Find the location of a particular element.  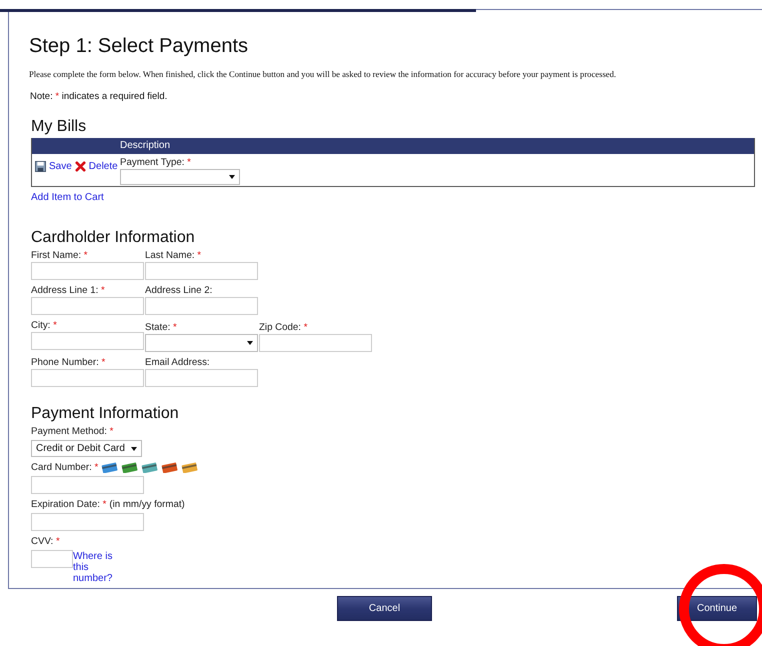

field-label: State: * is located at coordinates (161, 327).